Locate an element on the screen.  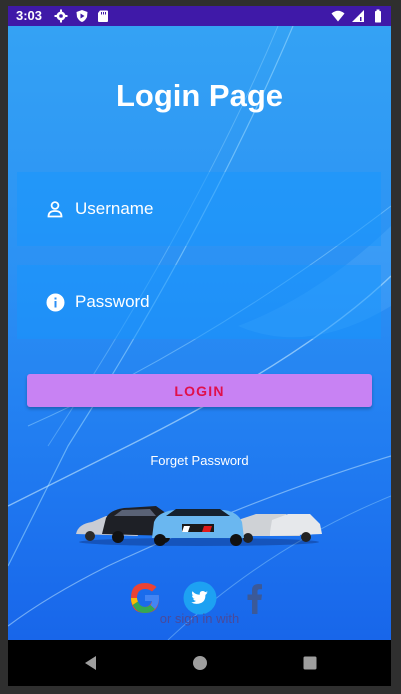
username-placeholder: Username is located at coordinates (114, 208).